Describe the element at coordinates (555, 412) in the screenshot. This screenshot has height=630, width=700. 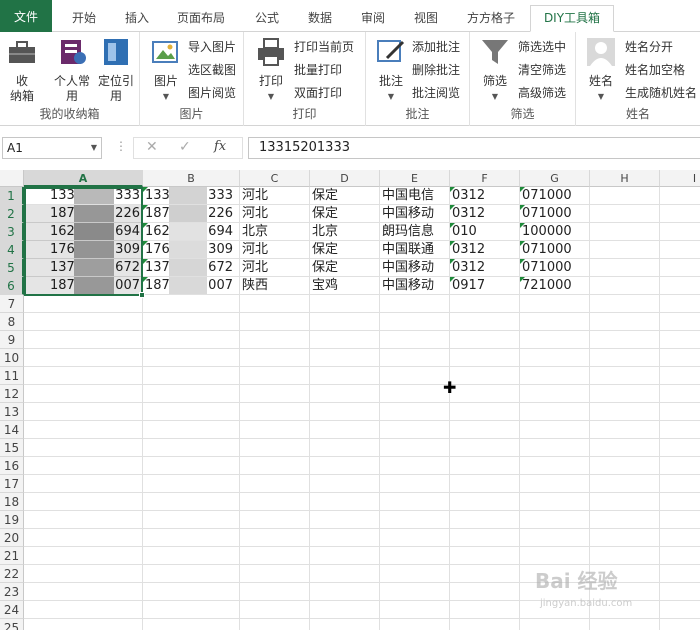
I see `cell-g13` at that location.